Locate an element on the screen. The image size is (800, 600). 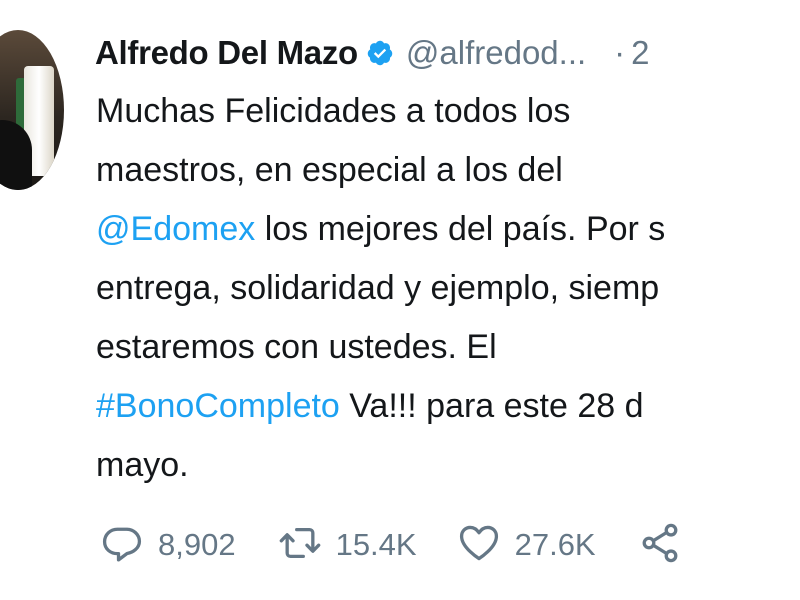
tweet-line: estaremos con ustedes. El is located at coordinates (448, 347).